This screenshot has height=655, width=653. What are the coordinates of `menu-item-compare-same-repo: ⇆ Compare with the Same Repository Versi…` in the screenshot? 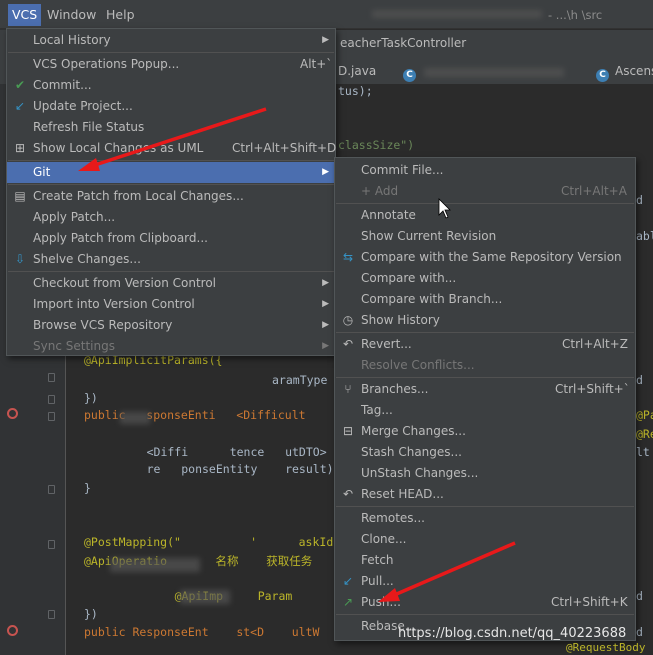 It's located at (485, 257).